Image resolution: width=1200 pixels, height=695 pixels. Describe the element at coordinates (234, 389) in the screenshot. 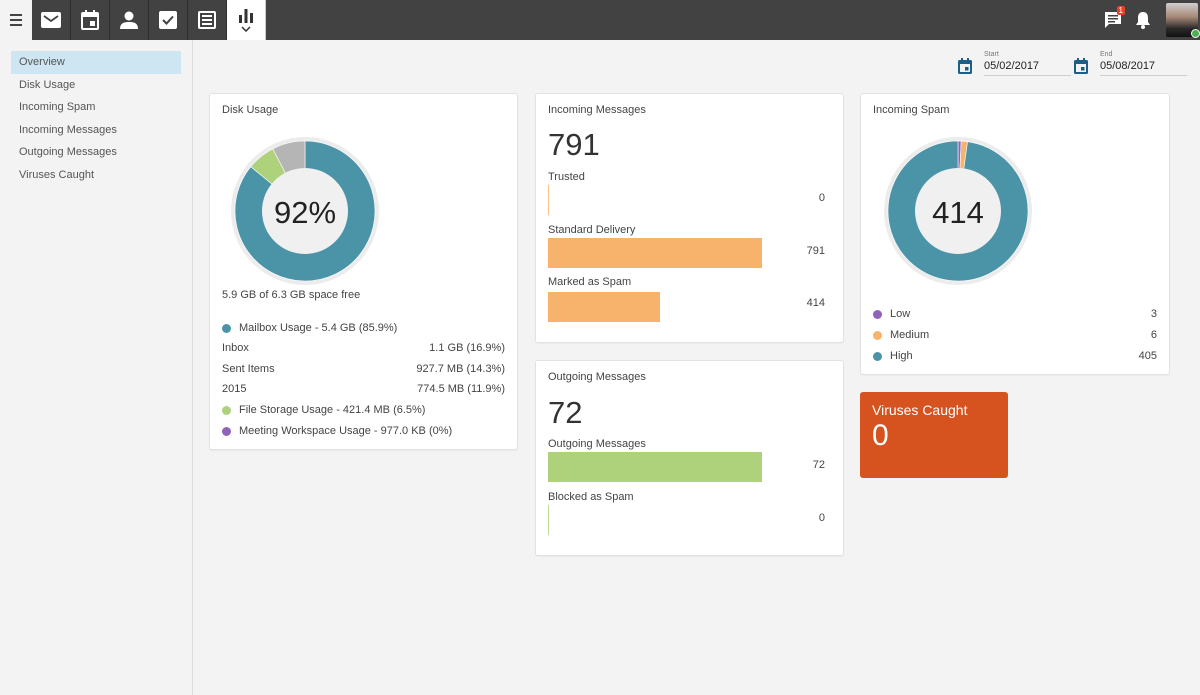

I see `legend-label: 2015` at that location.